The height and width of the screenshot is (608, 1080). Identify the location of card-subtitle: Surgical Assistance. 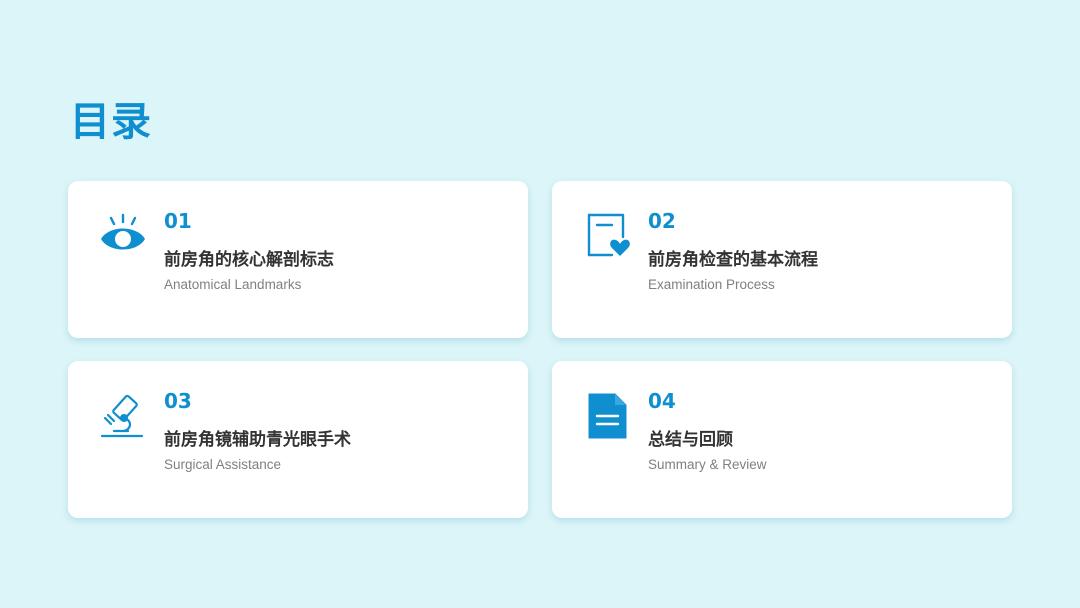
(223, 464).